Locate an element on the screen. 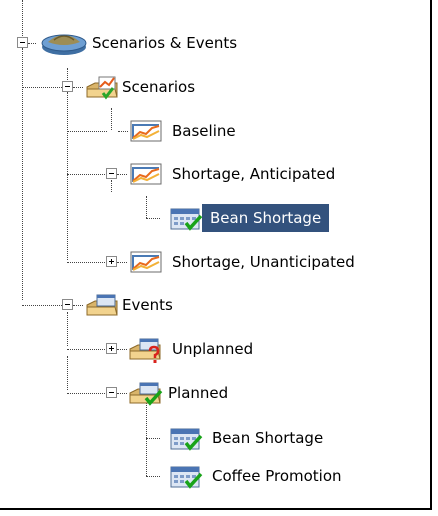 The width and height of the screenshot is (438, 516). tree-node-label: Shortage, Anticipated is located at coordinates (254, 174).